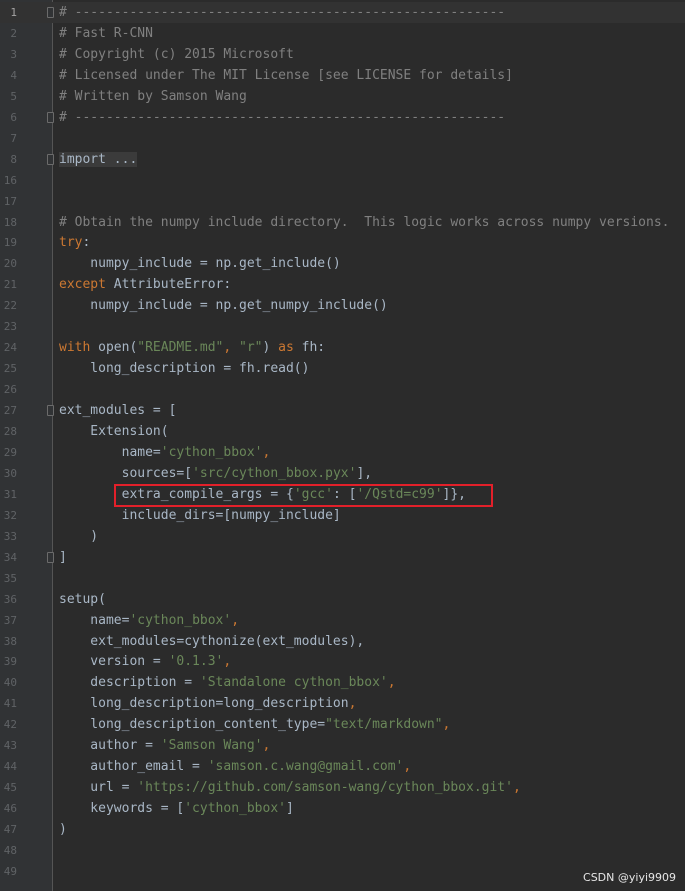 Image resolution: width=685 pixels, height=891 pixels. Describe the element at coordinates (10, 285) in the screenshot. I see `line-number: 21` at that location.